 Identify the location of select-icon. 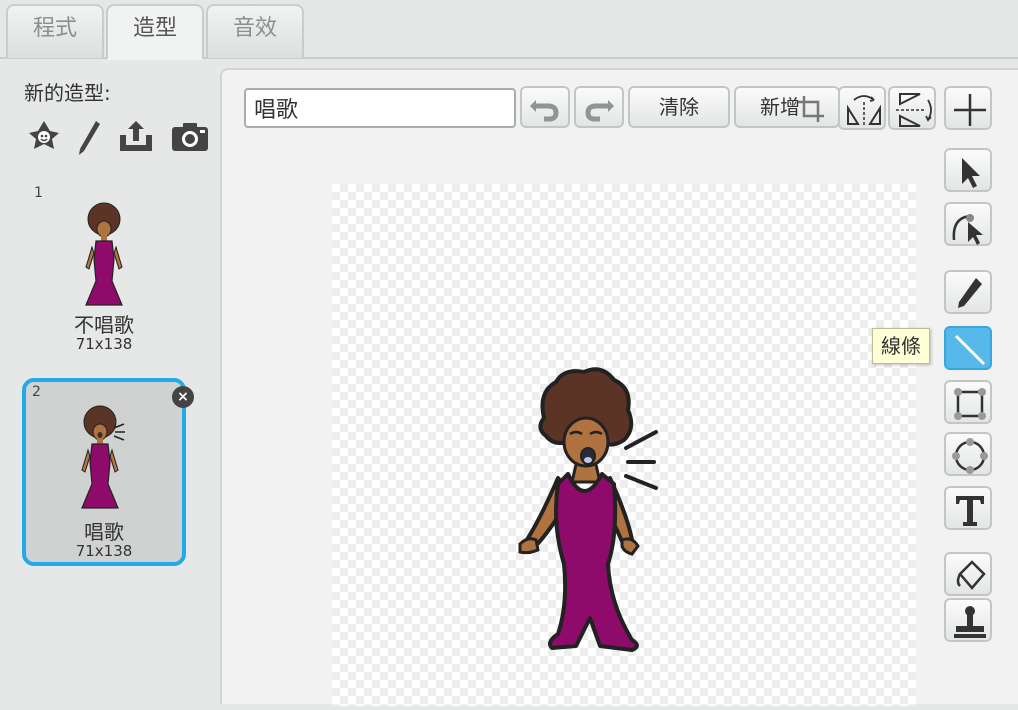
(968, 170).